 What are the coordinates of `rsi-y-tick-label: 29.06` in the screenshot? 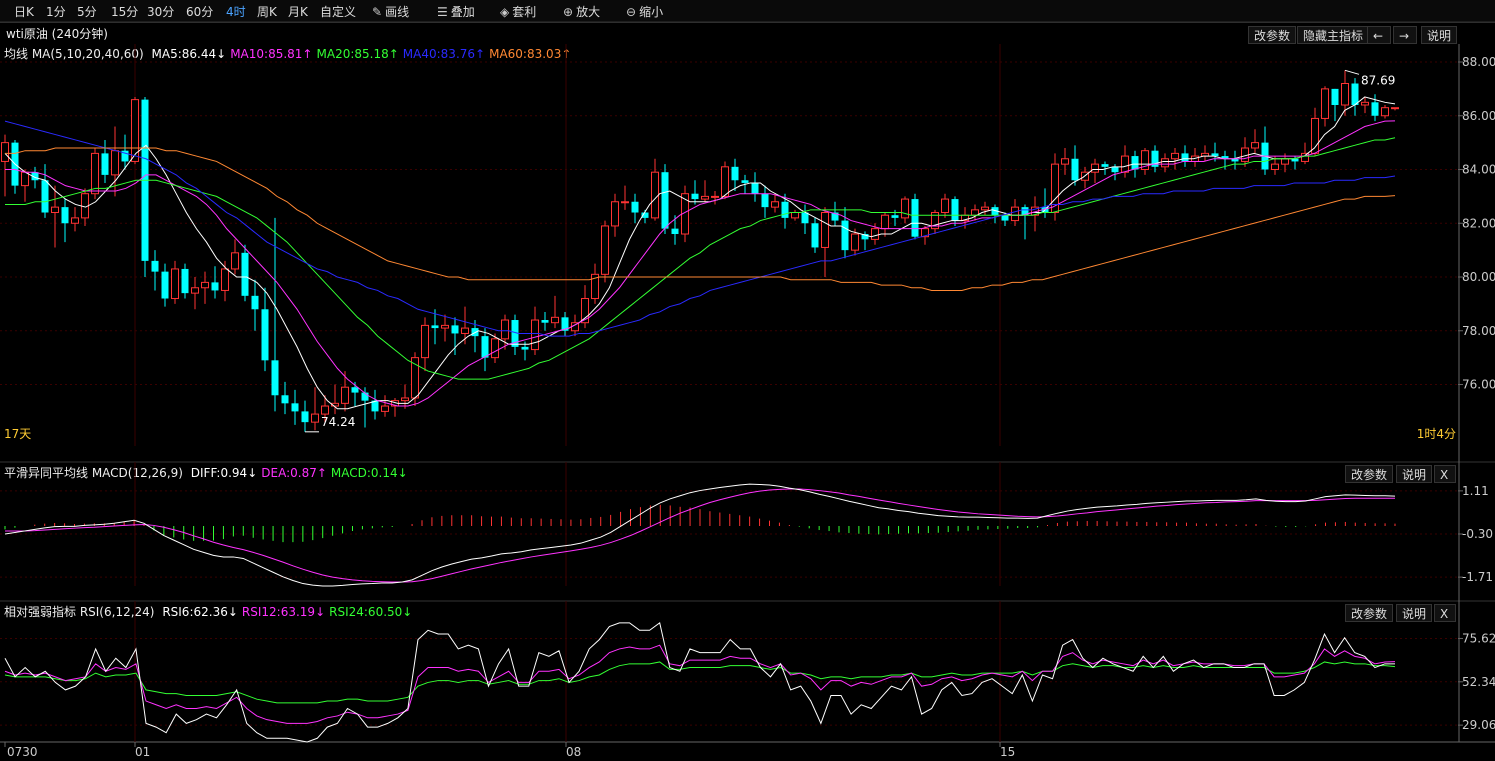 It's located at (1478, 725).